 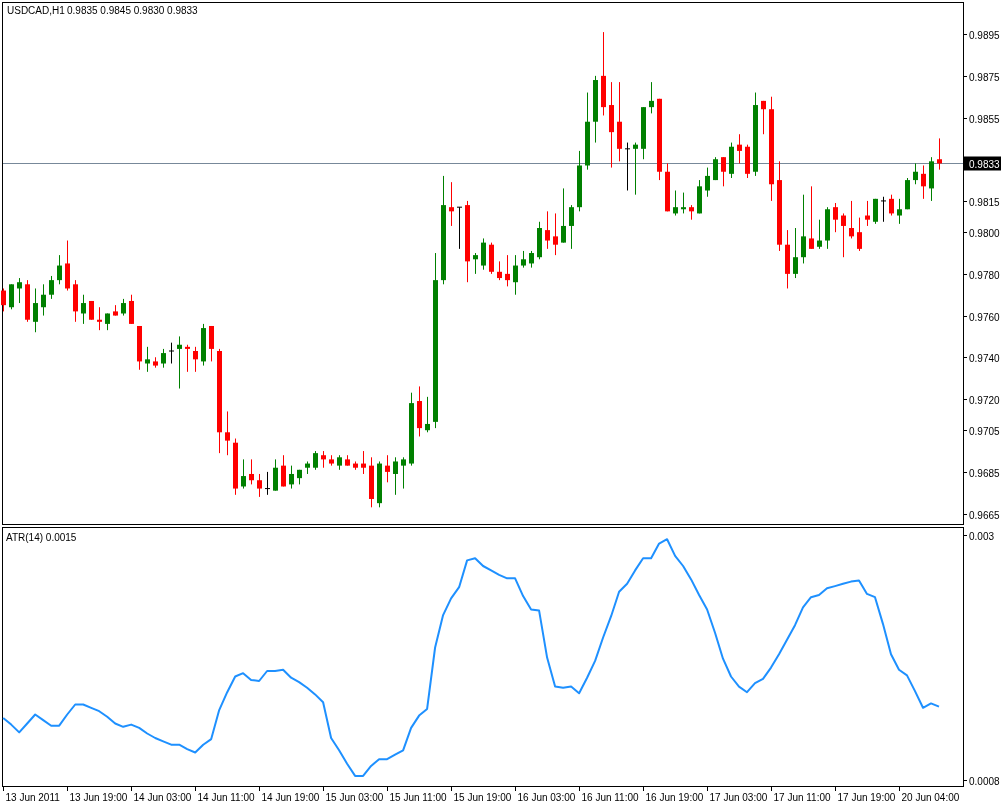 What do you see at coordinates (985, 164) in the screenshot?
I see `ref-line-label: 0.9833` at bounding box center [985, 164].